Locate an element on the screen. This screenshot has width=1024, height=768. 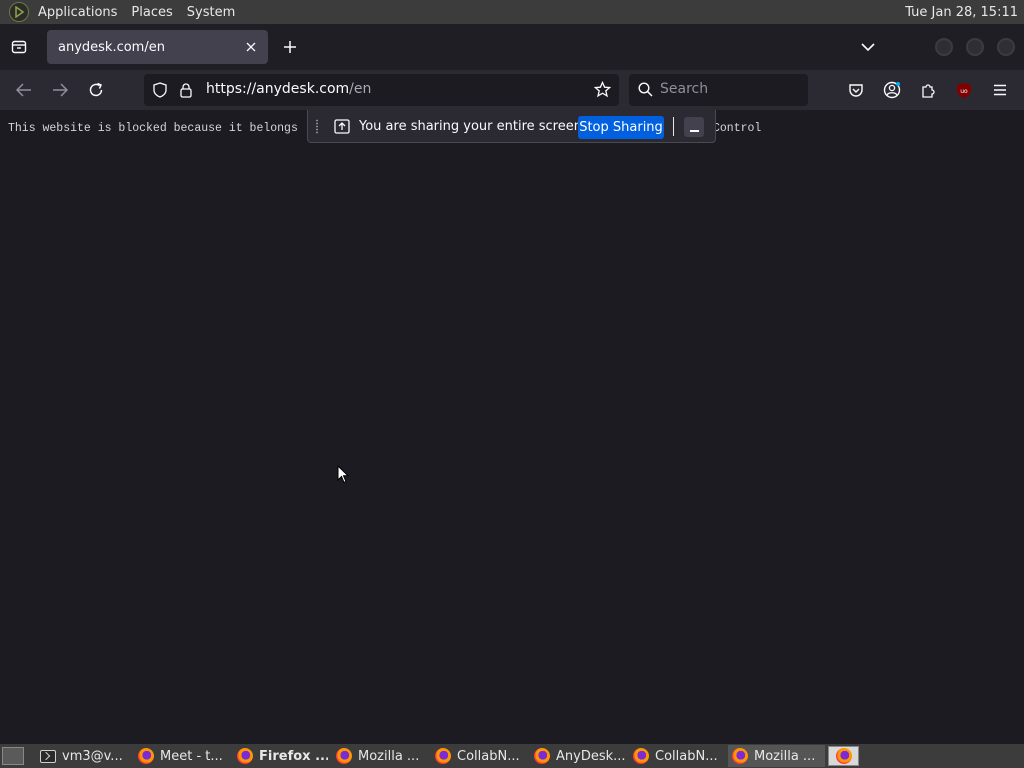
back-button is located at coordinates (24, 90).